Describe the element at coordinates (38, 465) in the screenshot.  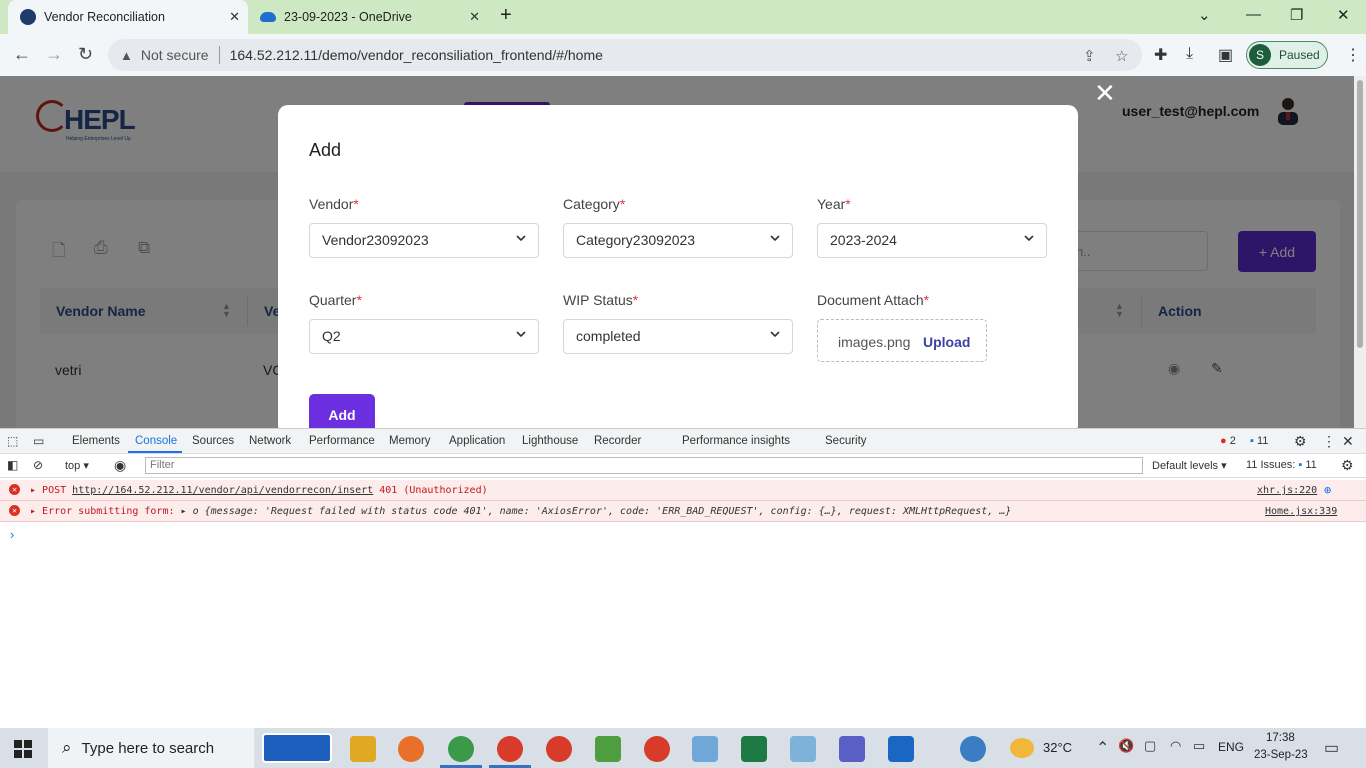
I see `clear-console-icon: ⊘` at that location.